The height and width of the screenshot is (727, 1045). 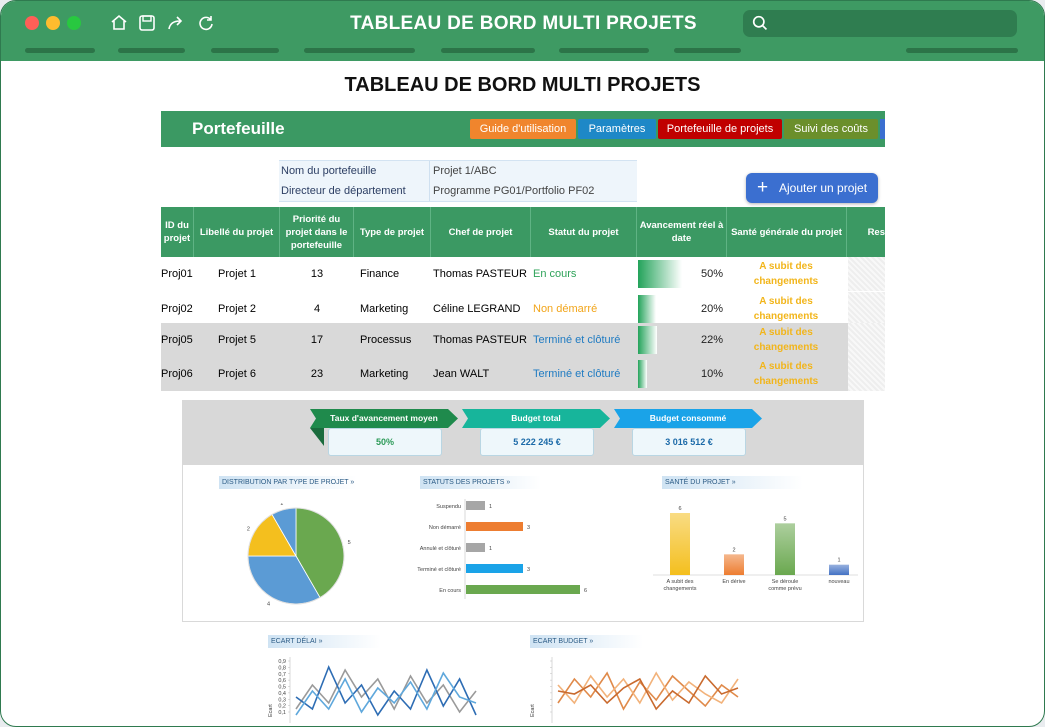 I want to click on y-tick-label: 0,2, so click(x=282, y=707).